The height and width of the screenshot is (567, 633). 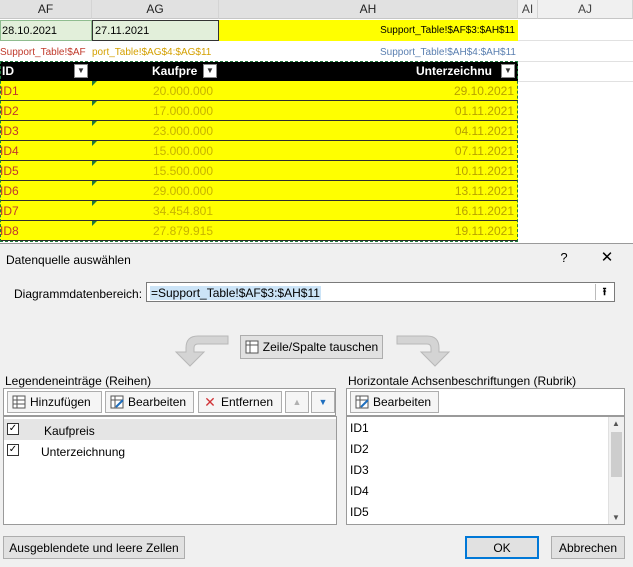 I want to click on scroll-up-icon: ▲, so click(x=616, y=423).